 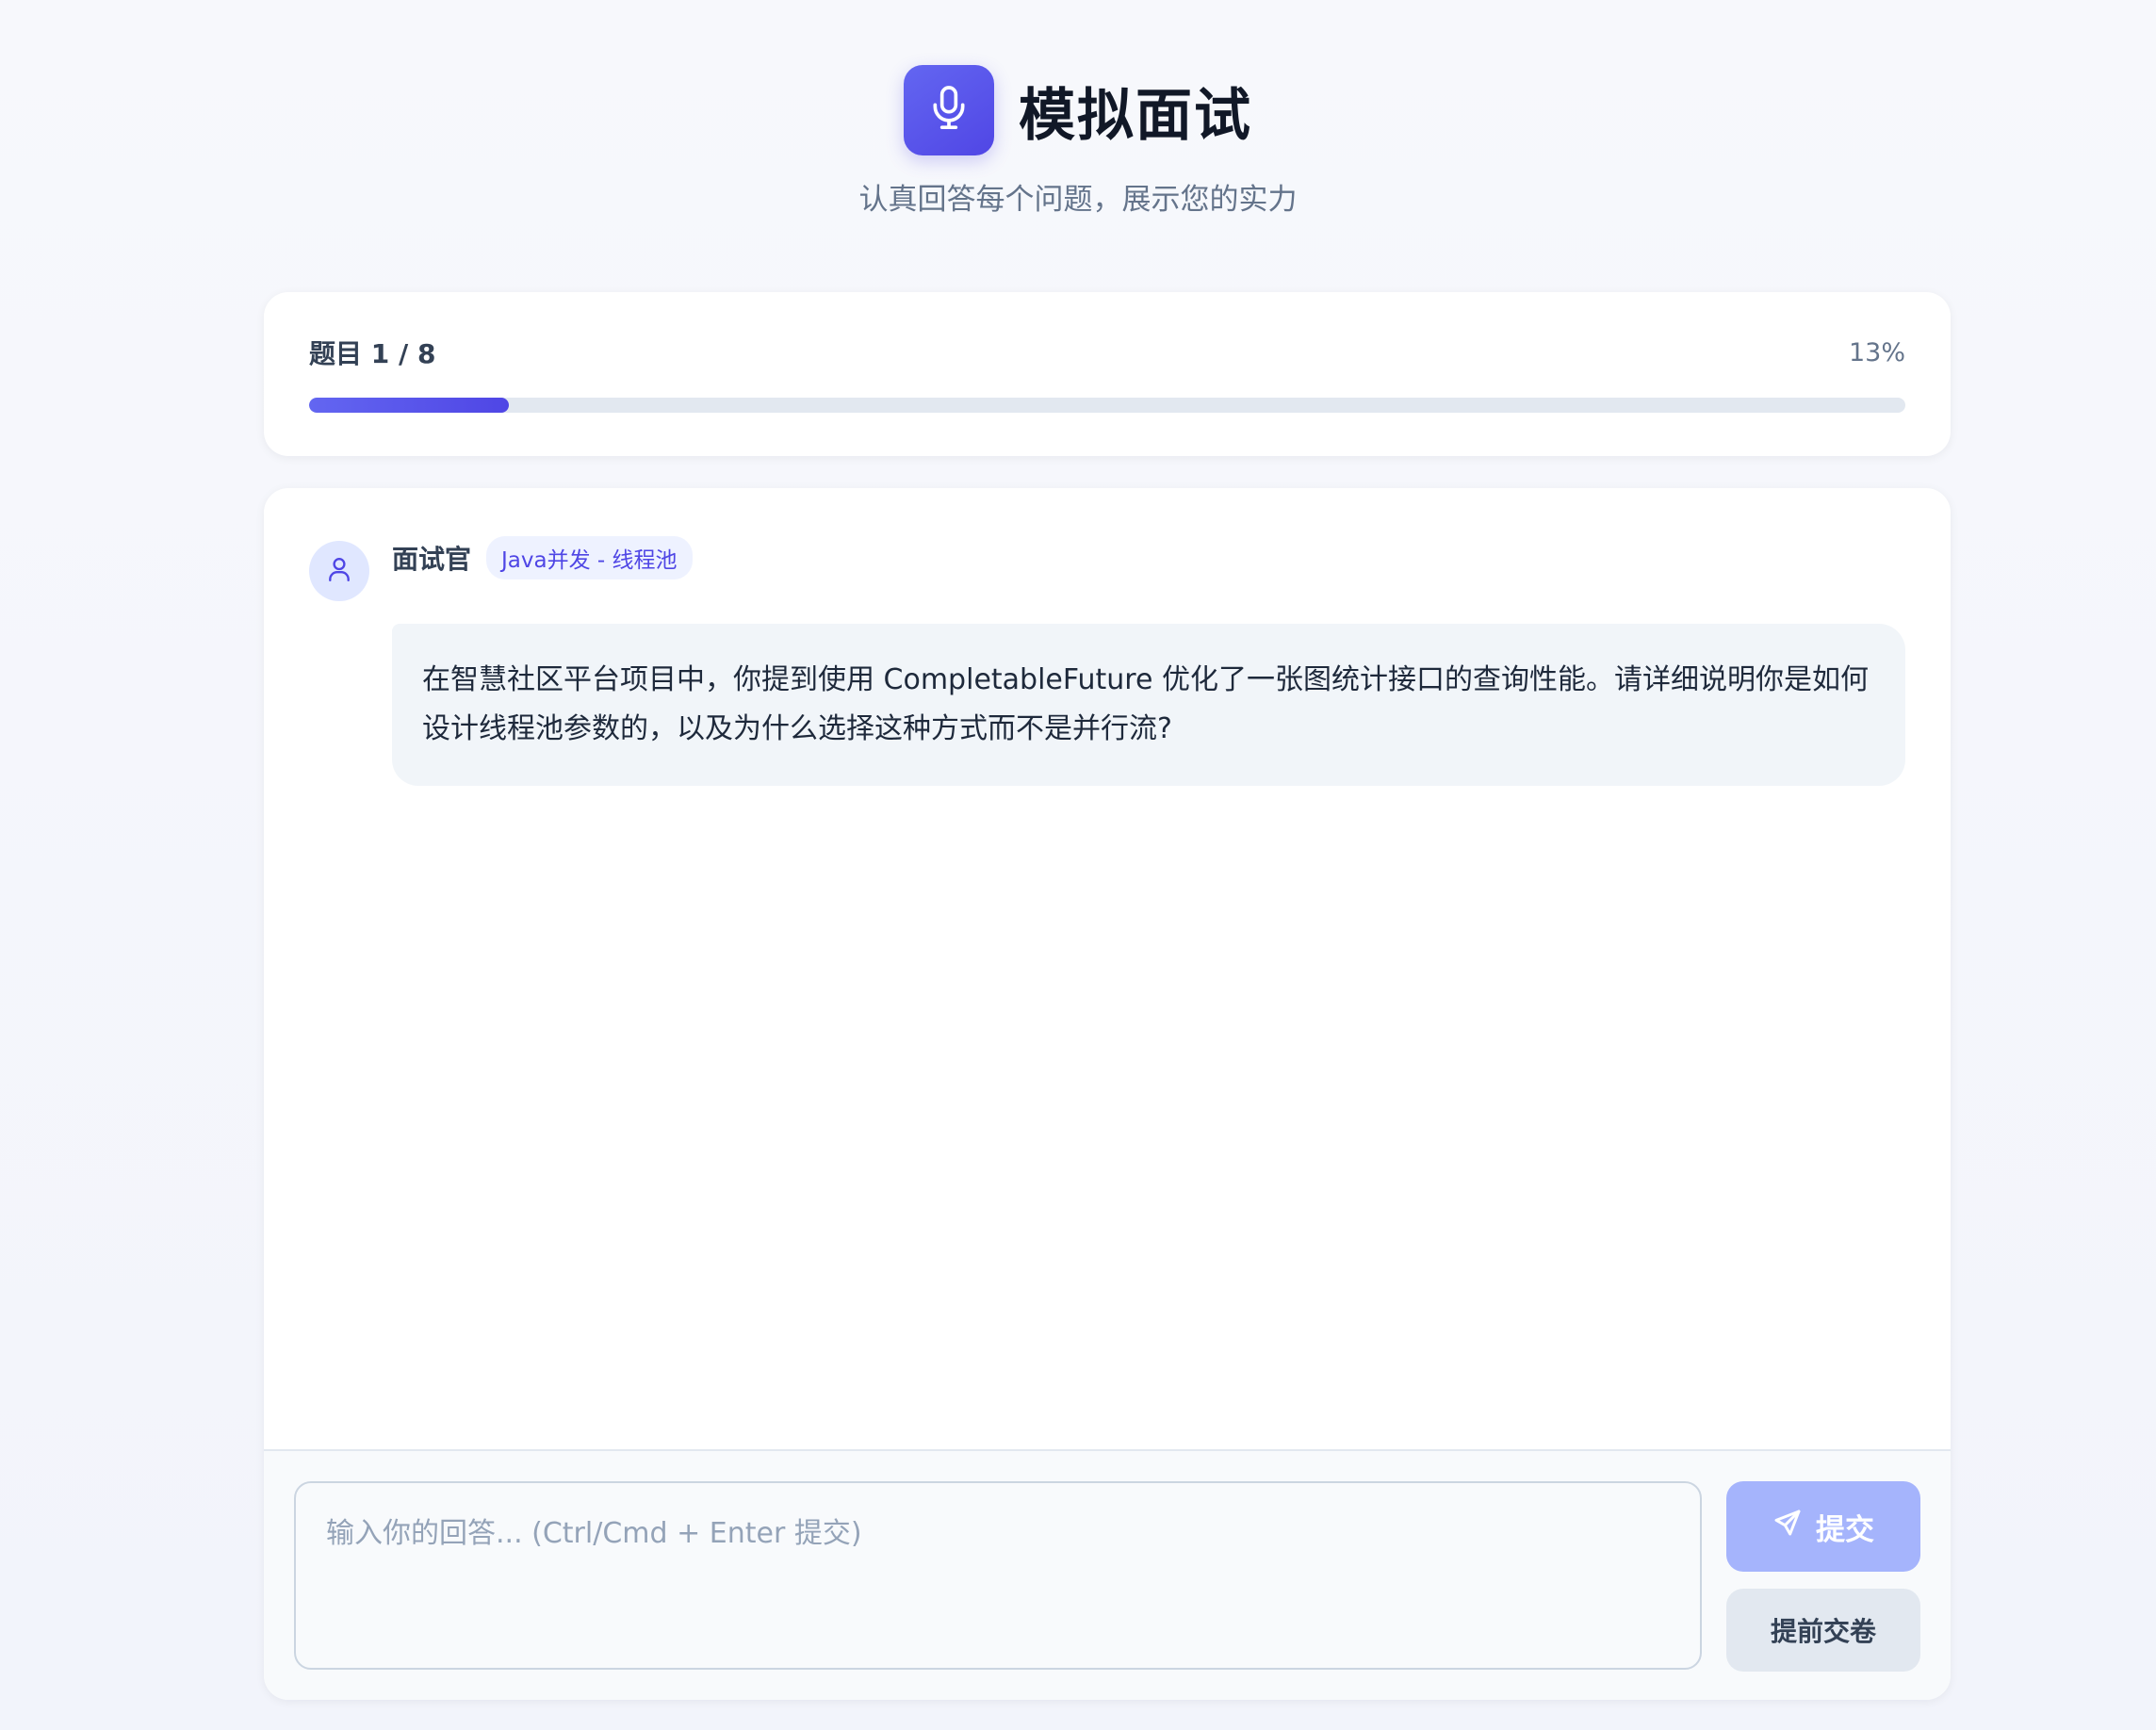 I want to click on progress-card: 题目 1 / 8 13%, so click(x=1108, y=374).